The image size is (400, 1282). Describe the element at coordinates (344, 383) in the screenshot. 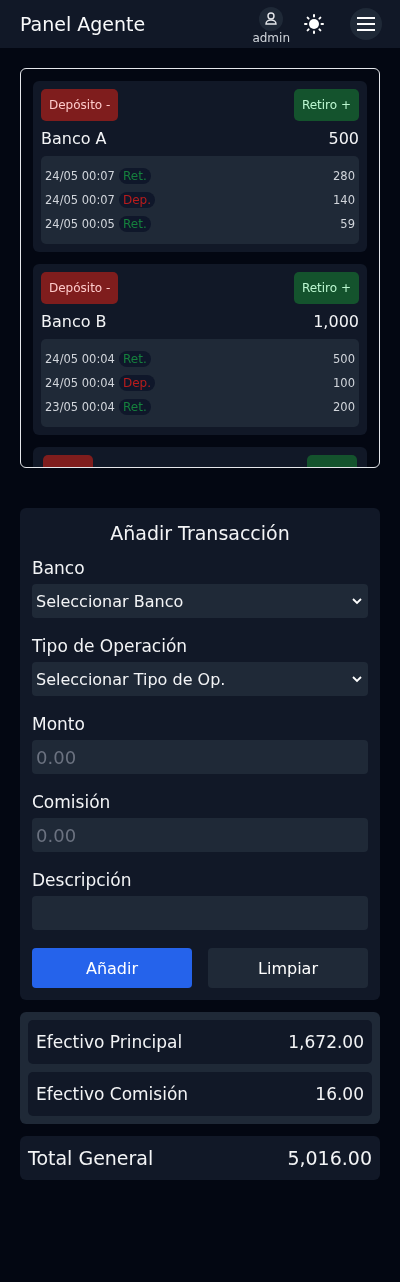

I see `transaction-amount: 100` at that location.